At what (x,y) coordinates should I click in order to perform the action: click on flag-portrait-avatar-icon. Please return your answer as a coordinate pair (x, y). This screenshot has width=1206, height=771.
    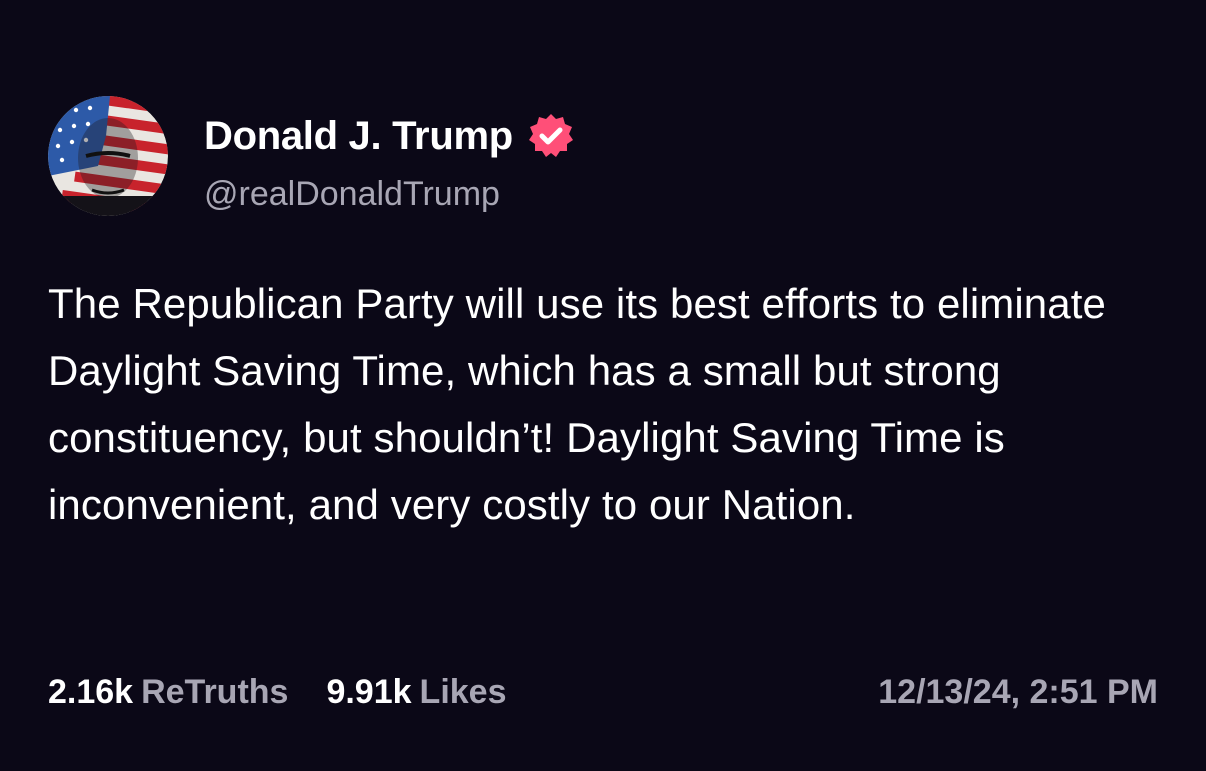
    Looking at the image, I should click on (108, 156).